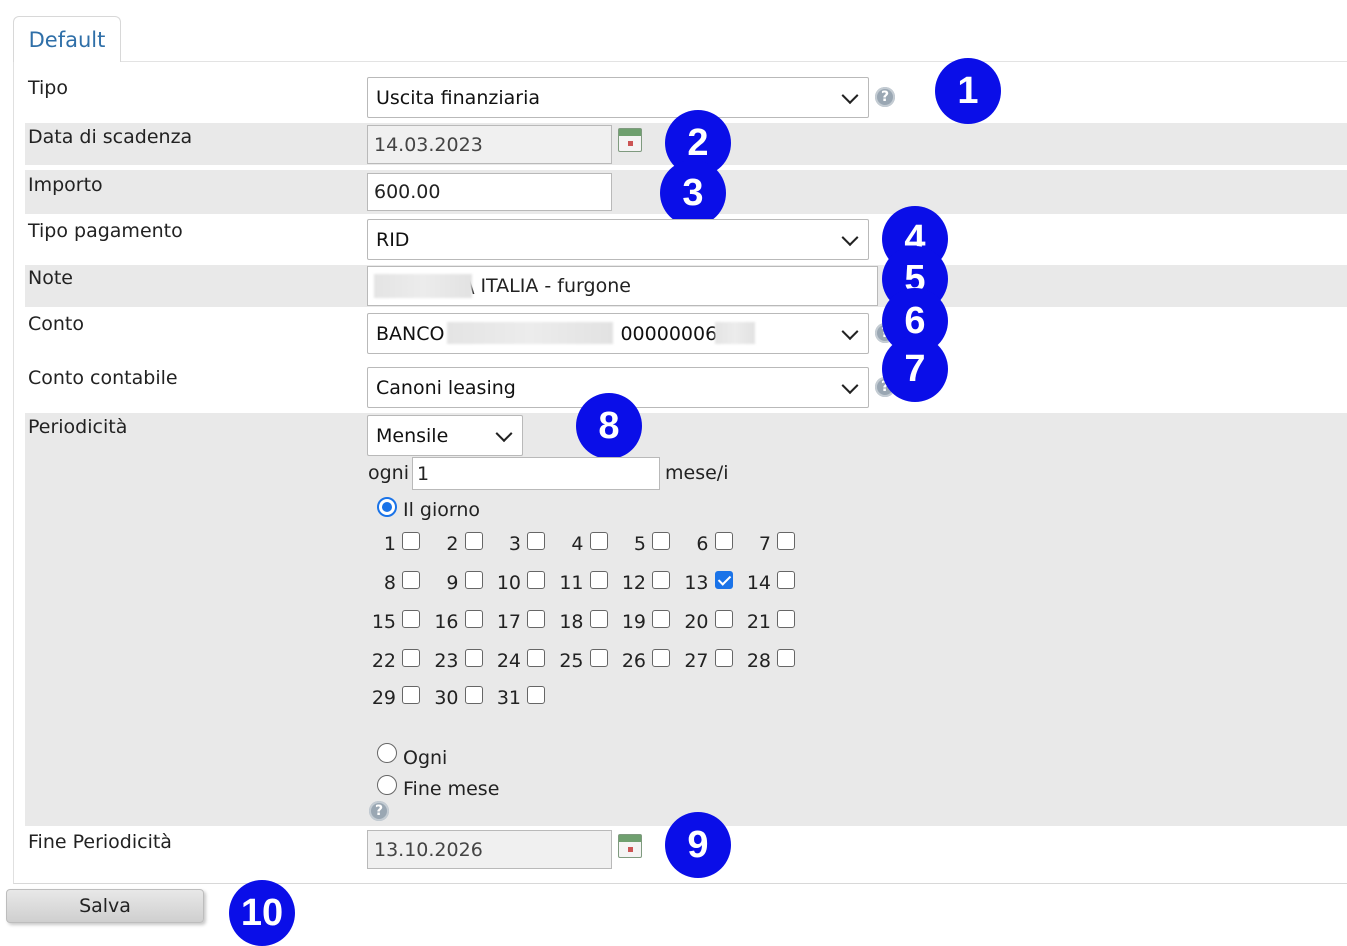 The width and height of the screenshot is (1347, 946). I want to click on radio-ogni-label: Ogni, so click(425, 758).